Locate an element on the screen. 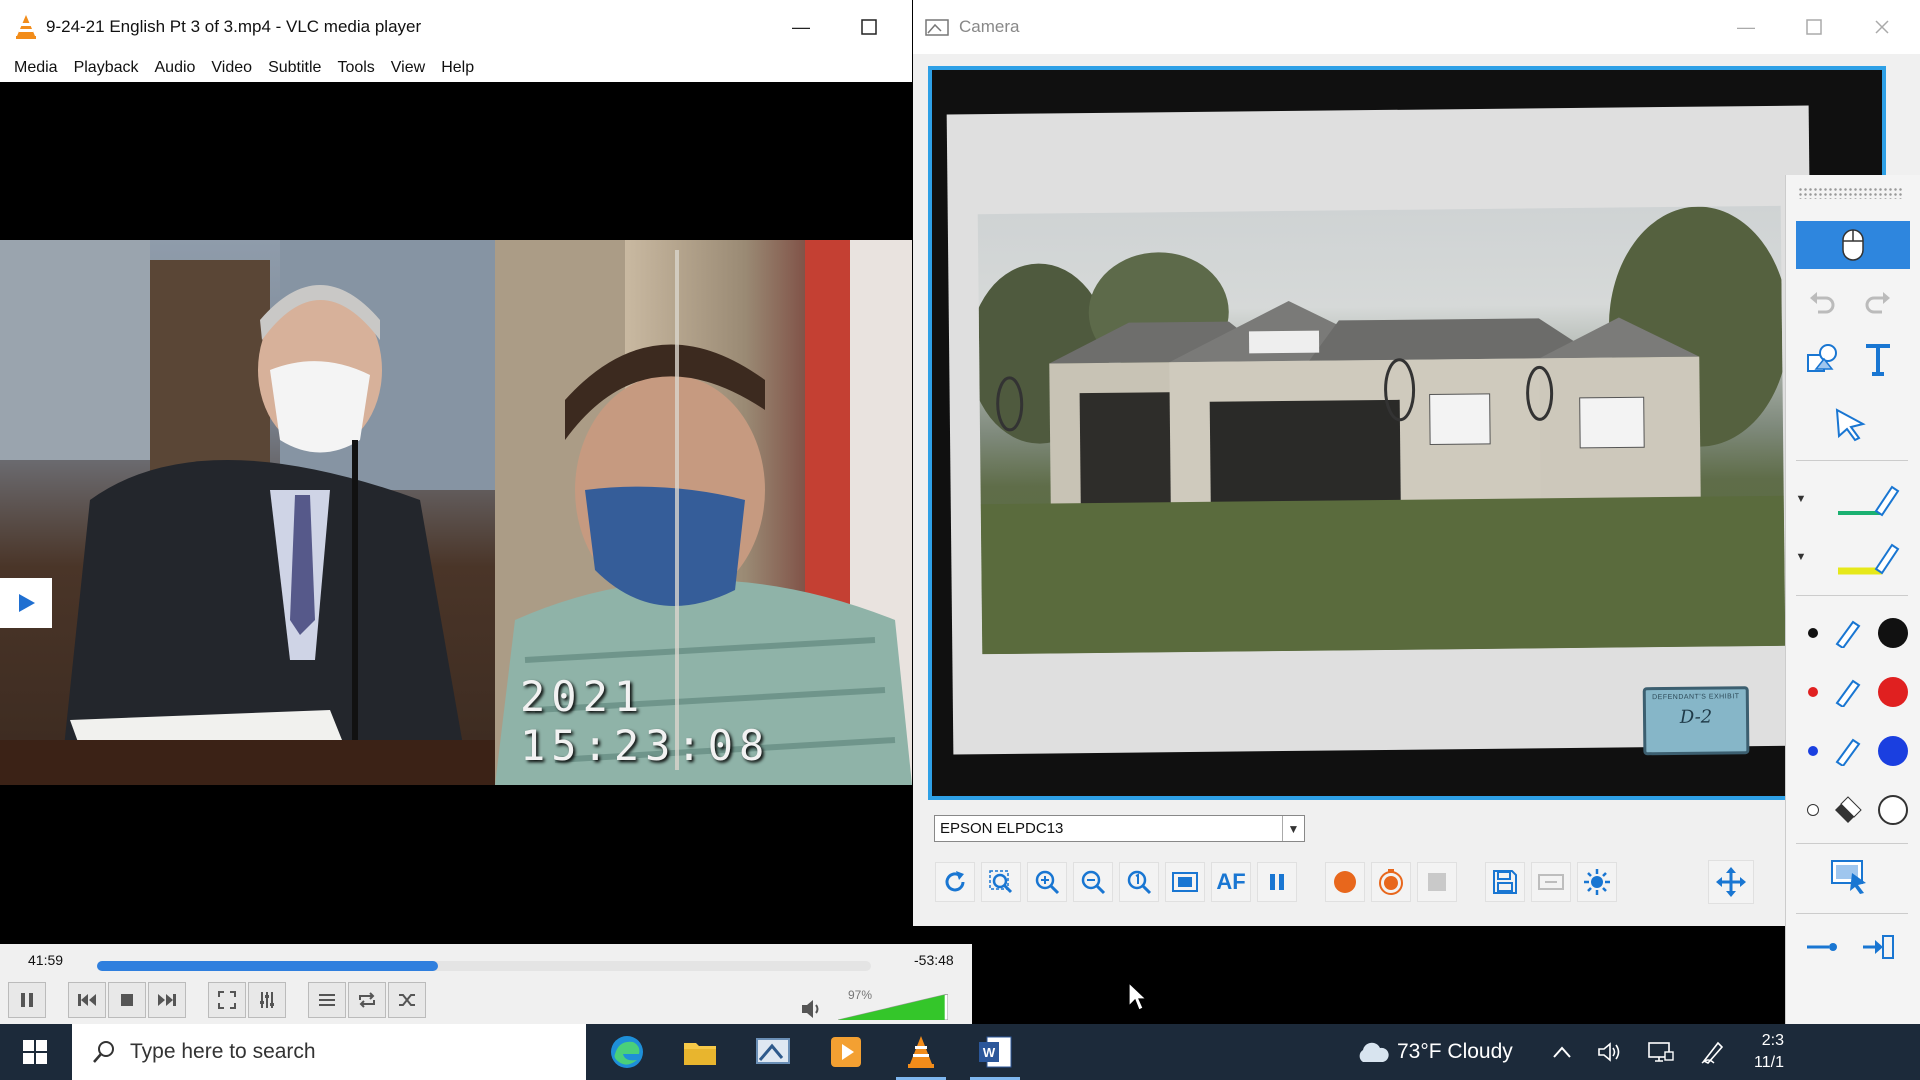  menu-audio: Audio is located at coordinates (175, 68).